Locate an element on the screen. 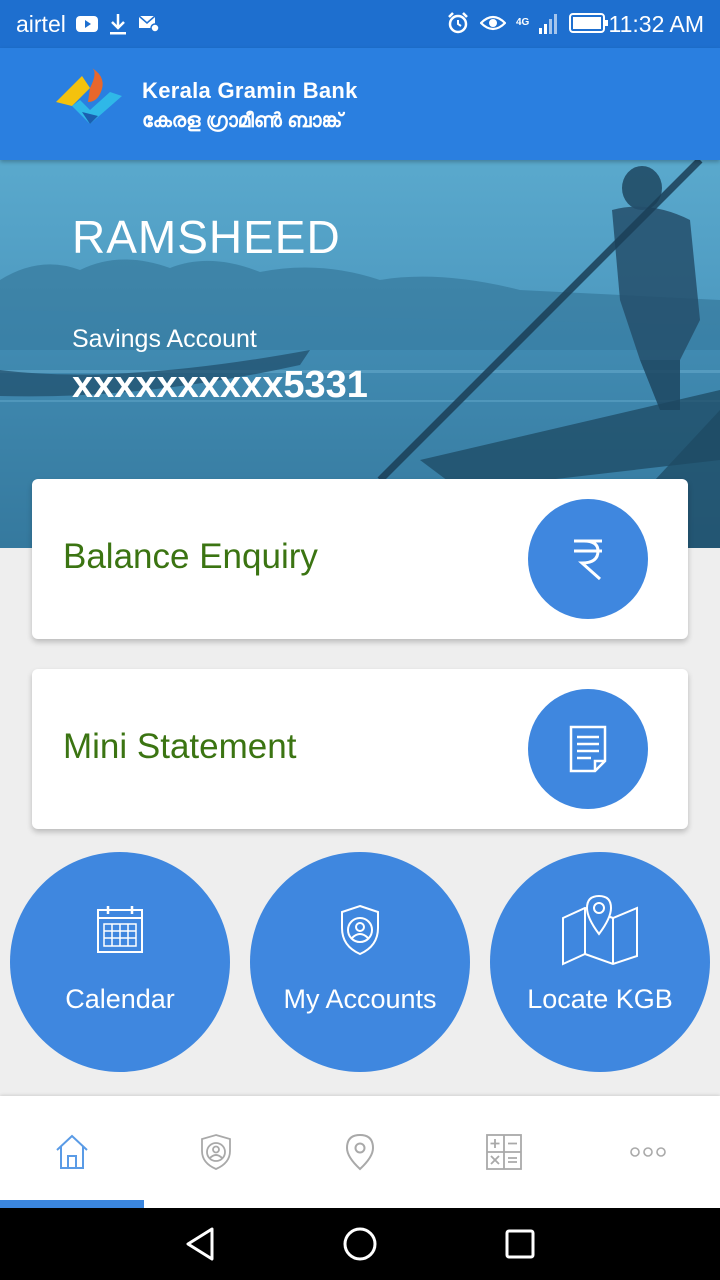 The width and height of the screenshot is (720, 1280). battery-icon is located at coordinates (589, 23).